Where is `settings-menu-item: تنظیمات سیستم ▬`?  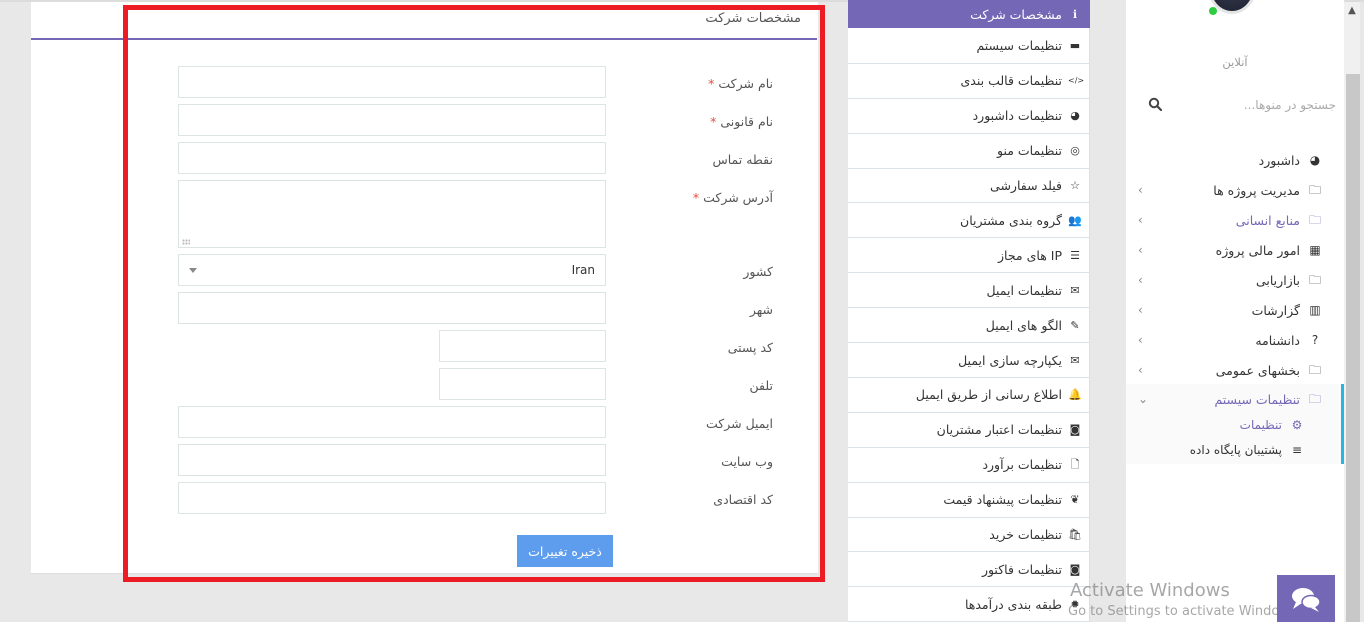 settings-menu-item: تنظیمات سیستم ▬ is located at coordinates (969, 46).